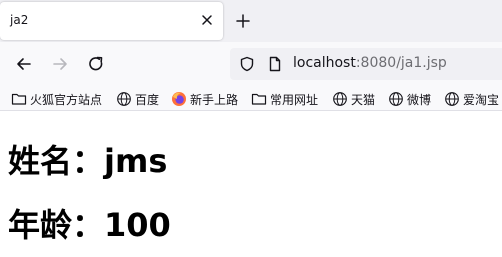 Image resolution: width=502 pixels, height=257 pixels. I want to click on bookmark-baidu: 百度, so click(137, 99).